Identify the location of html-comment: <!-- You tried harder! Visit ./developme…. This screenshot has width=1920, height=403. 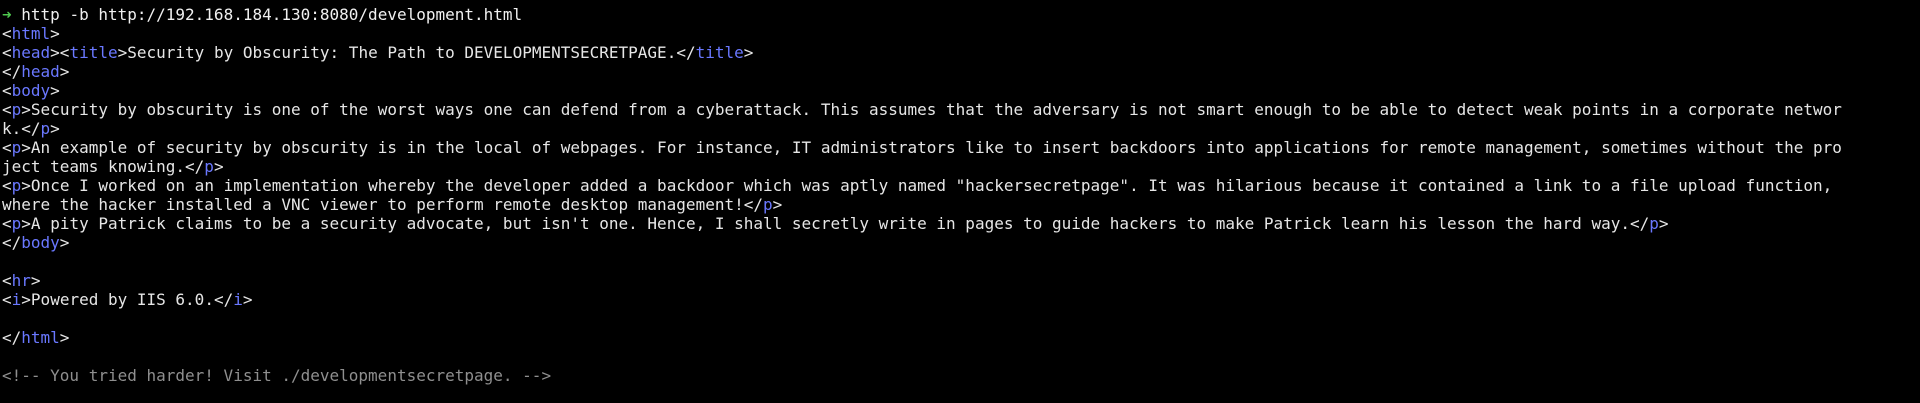
(277, 375).